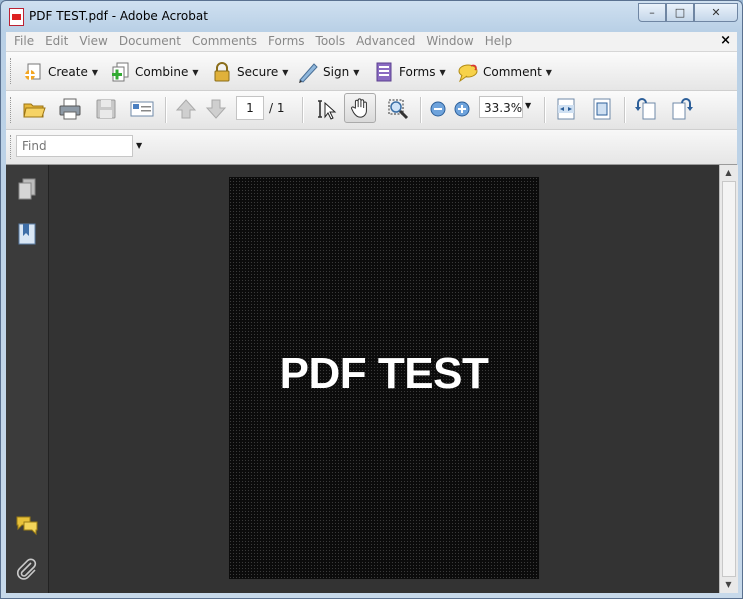 This screenshot has width=743, height=599. I want to click on forms-button: Forms ▼, so click(409, 72).